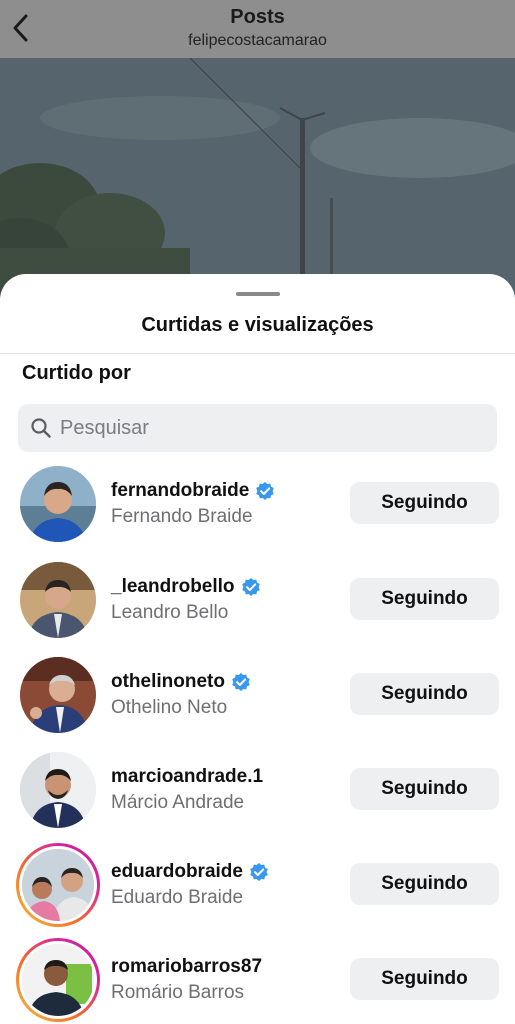 This screenshot has height=1024, width=515. Describe the element at coordinates (177, 897) in the screenshot. I see `full-name: Eduardo Braide` at that location.